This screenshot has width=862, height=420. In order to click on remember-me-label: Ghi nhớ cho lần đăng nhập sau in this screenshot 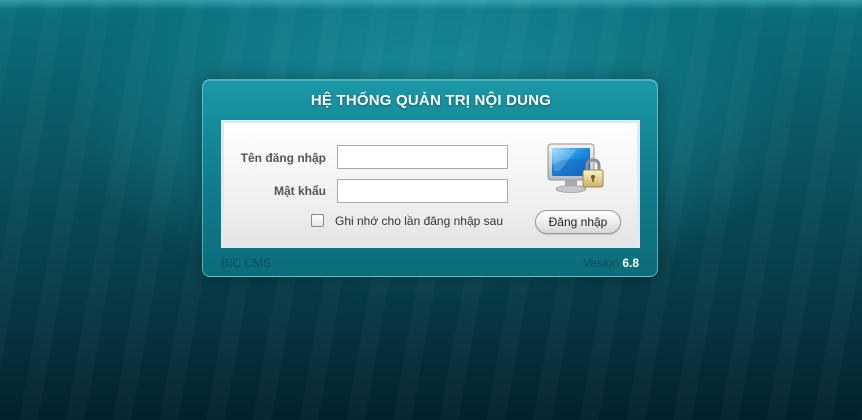, I will do `click(419, 221)`.